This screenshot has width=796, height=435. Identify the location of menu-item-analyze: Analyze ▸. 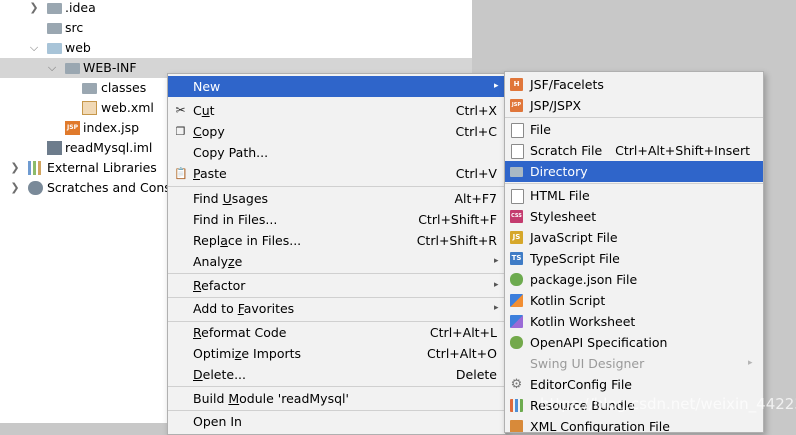
(336, 261).